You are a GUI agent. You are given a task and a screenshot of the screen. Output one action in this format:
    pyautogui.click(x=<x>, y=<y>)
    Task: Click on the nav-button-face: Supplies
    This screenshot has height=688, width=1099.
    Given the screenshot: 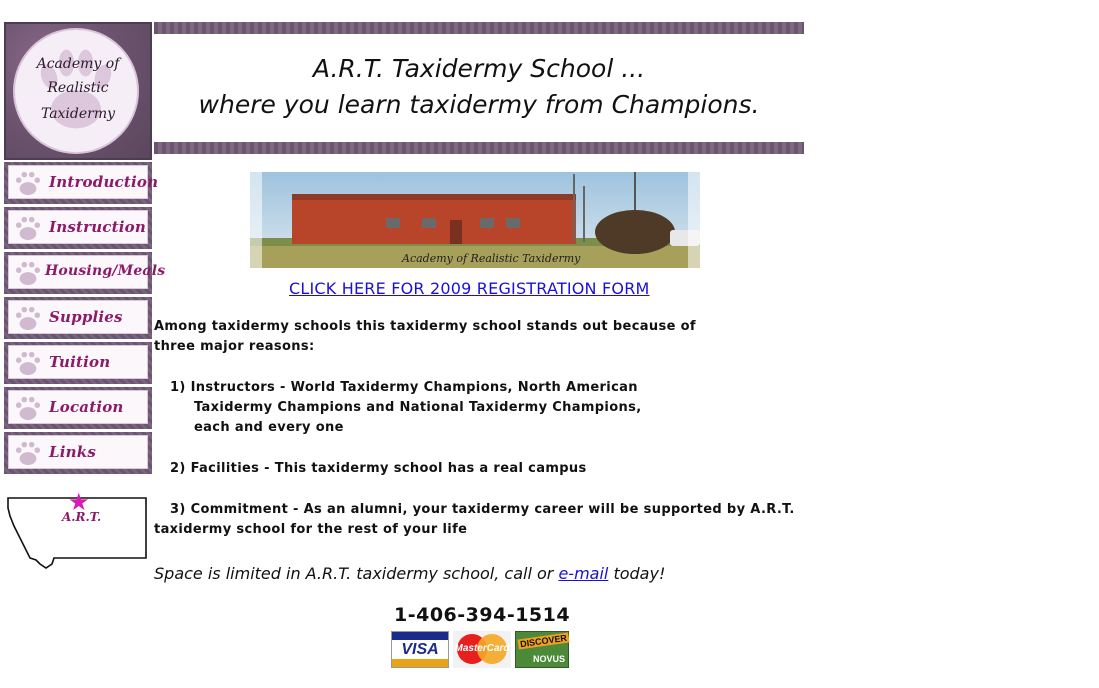 What is the action you would take?
    pyautogui.click(x=78, y=317)
    